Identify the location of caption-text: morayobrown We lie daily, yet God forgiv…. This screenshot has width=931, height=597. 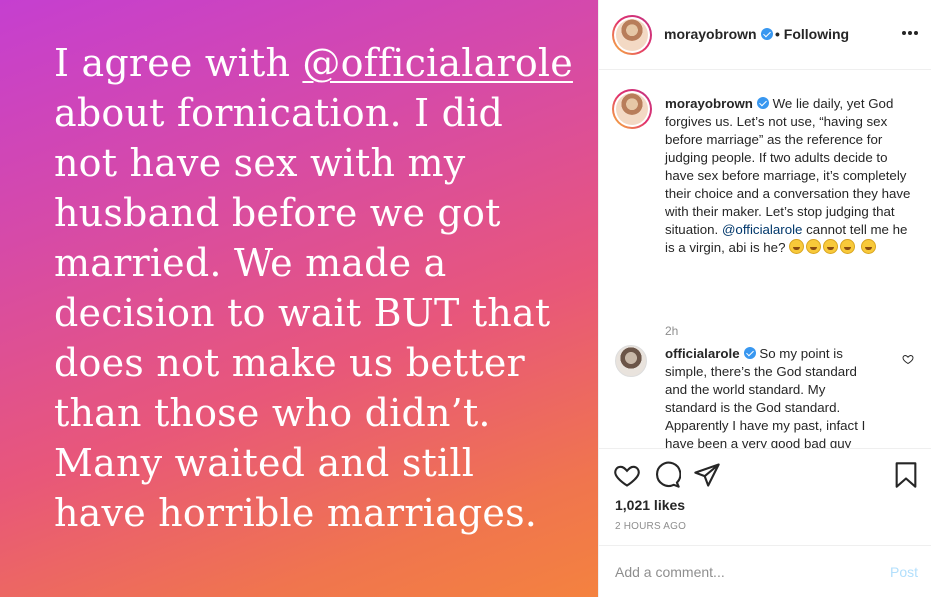
(788, 175).